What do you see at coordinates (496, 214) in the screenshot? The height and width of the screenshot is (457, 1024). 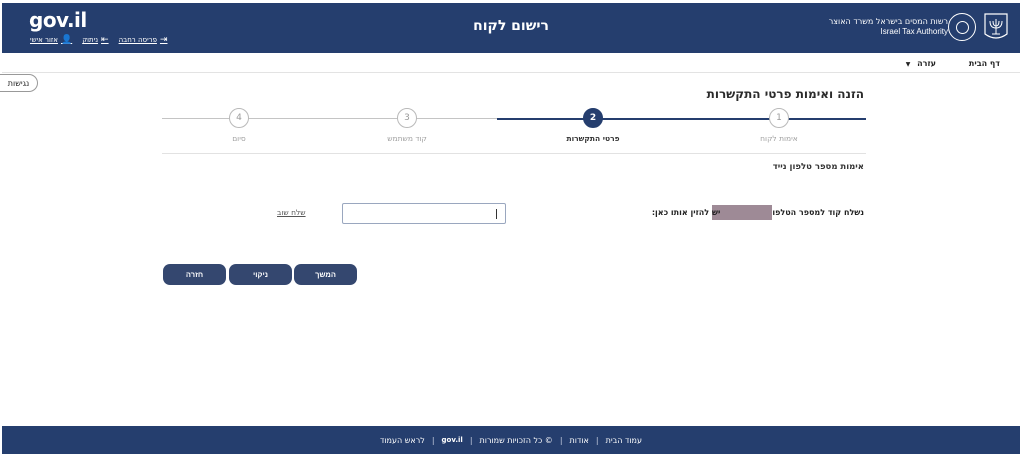 I see `text-caret` at bounding box center [496, 214].